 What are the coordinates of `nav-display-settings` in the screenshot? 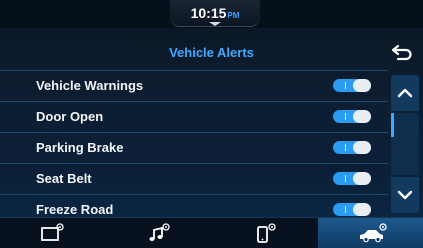 It's located at (53, 233).